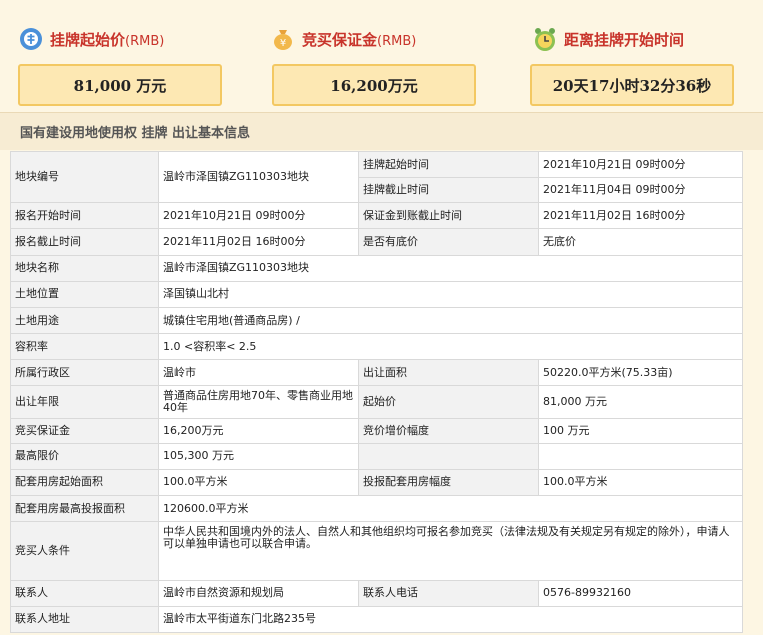 The image size is (763, 635). Describe the element at coordinates (84, 347) in the screenshot. I see `far-label: 容积率` at that location.